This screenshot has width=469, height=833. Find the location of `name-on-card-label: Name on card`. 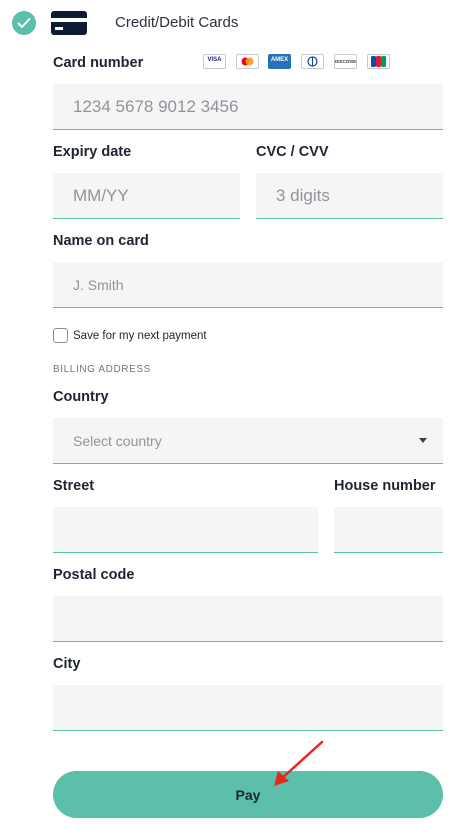

name-on-card-label: Name on card is located at coordinates (101, 241).